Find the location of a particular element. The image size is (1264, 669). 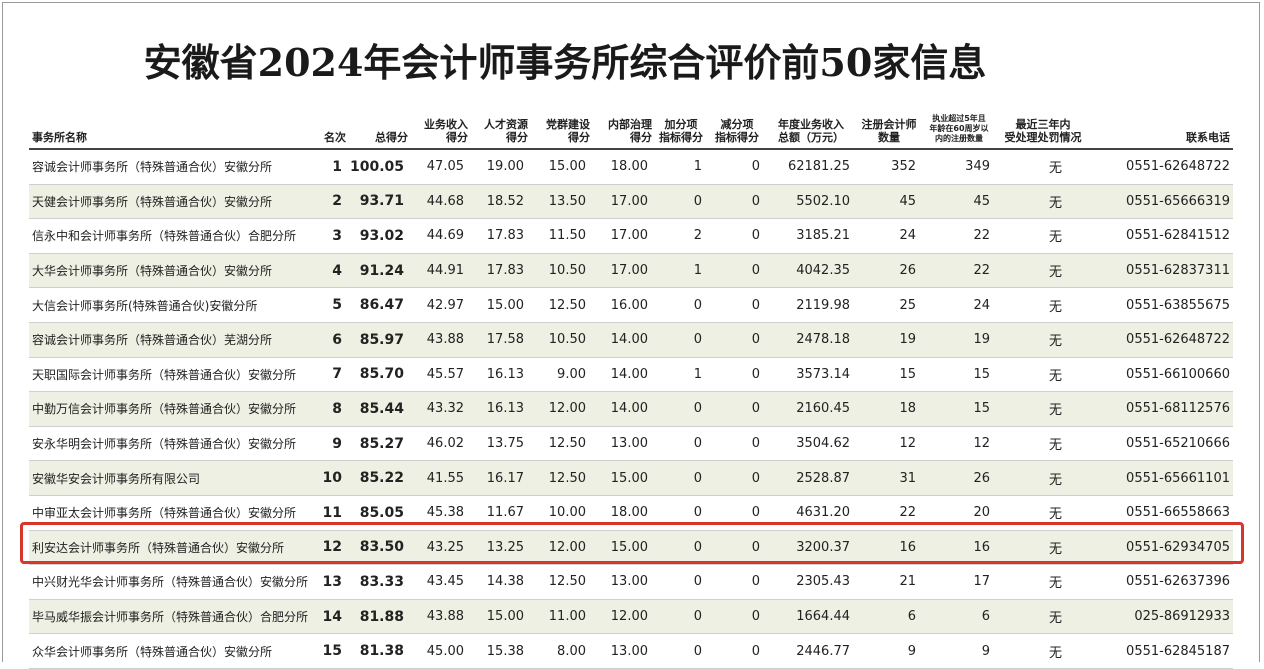

talent-score-cell: 19.00 is located at coordinates (500, 167).